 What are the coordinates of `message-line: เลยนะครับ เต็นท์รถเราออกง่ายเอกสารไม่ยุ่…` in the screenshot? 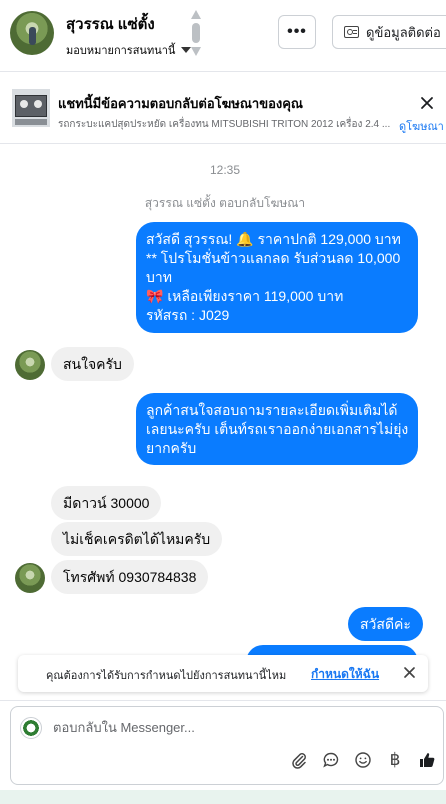 It's located at (277, 429).